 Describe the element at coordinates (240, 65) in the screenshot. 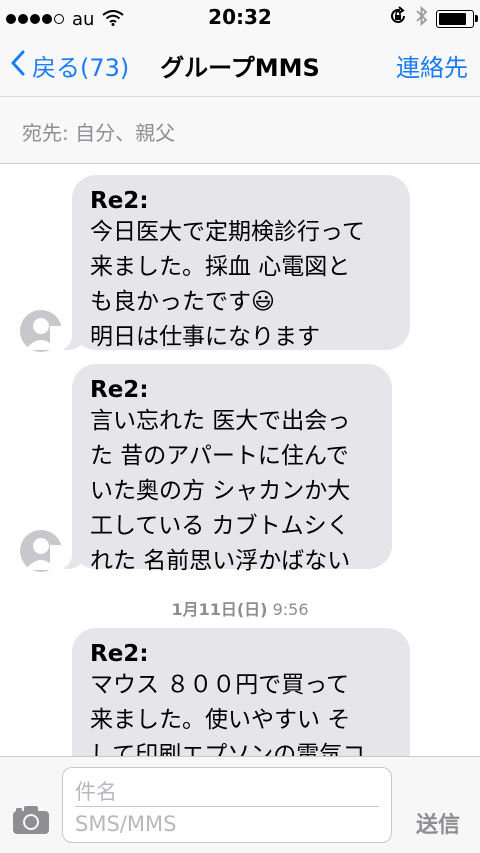

I see `navigation-bar: 戻る(73) グループMMS 連絡先` at that location.